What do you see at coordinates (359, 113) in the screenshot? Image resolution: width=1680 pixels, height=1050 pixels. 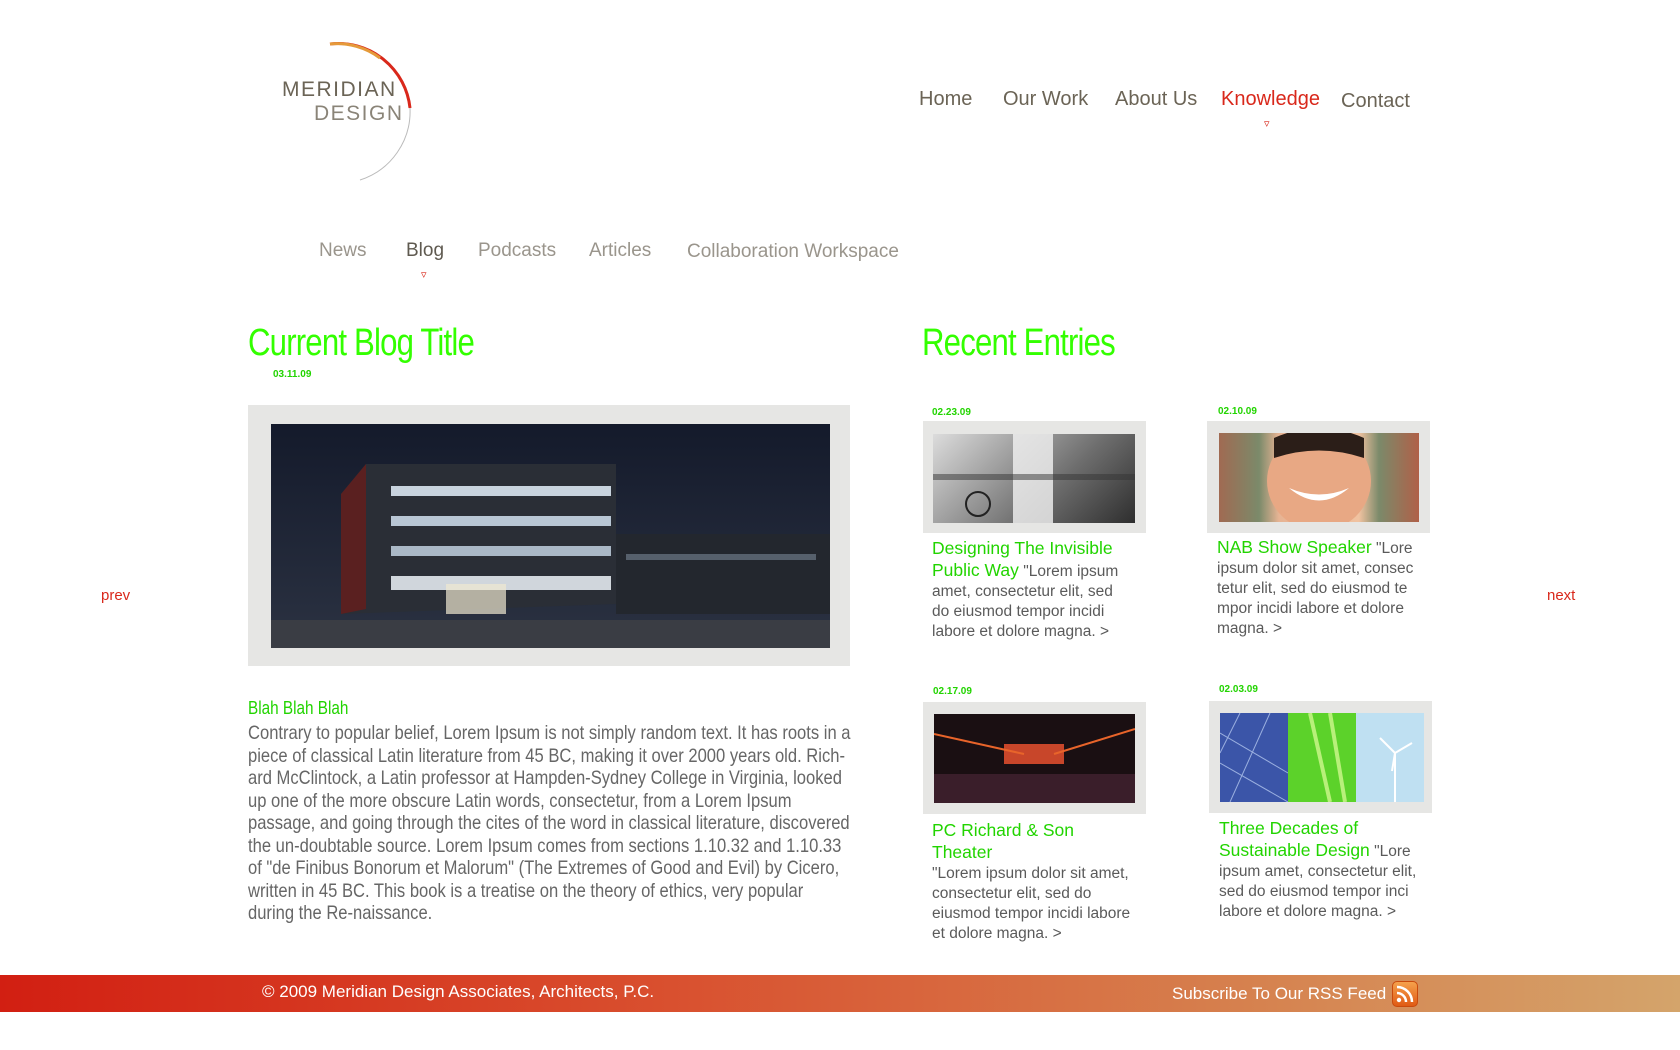 I see `logo-wordmark-line2: DESIGN` at bounding box center [359, 113].